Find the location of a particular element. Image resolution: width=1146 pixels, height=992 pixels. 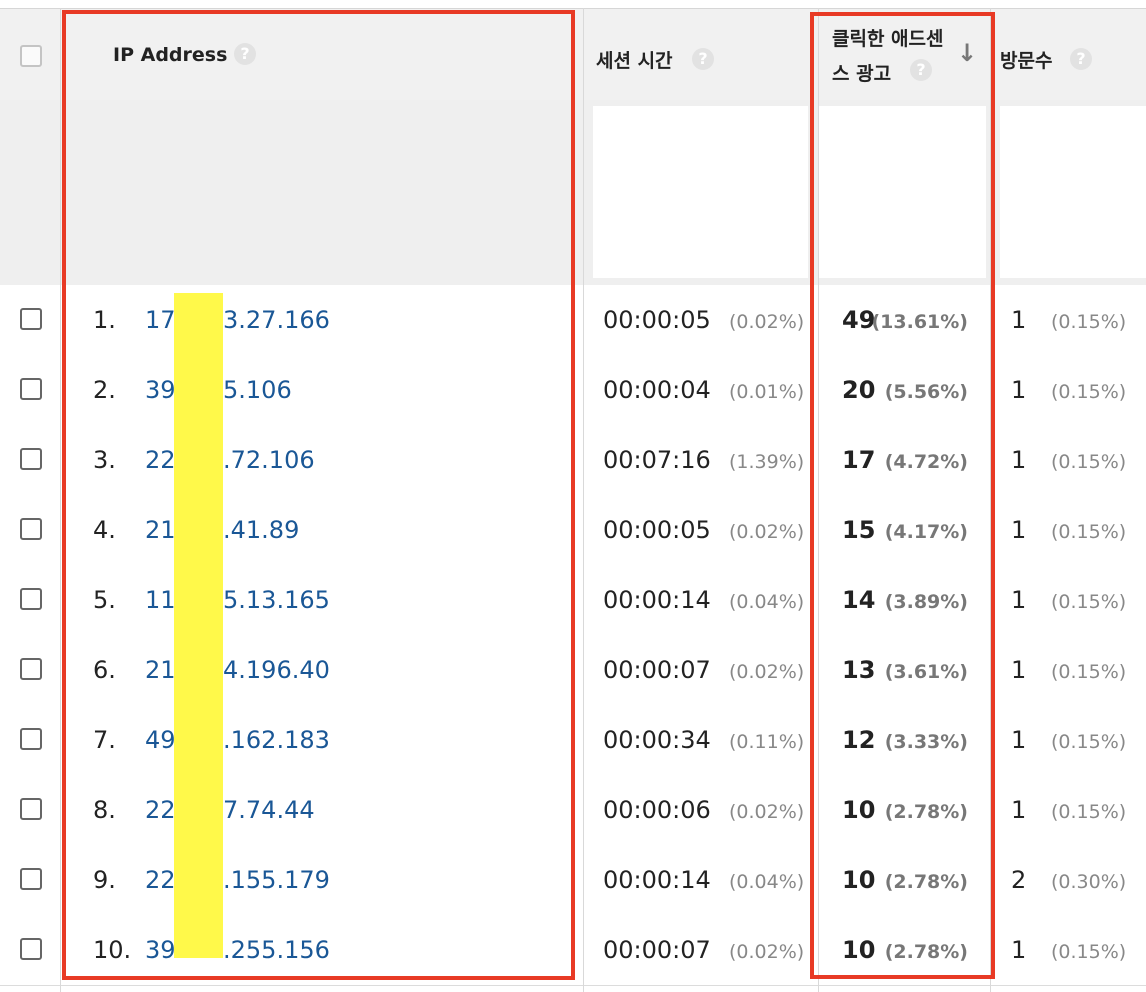

visits-summary-box is located at coordinates (1073, 192).